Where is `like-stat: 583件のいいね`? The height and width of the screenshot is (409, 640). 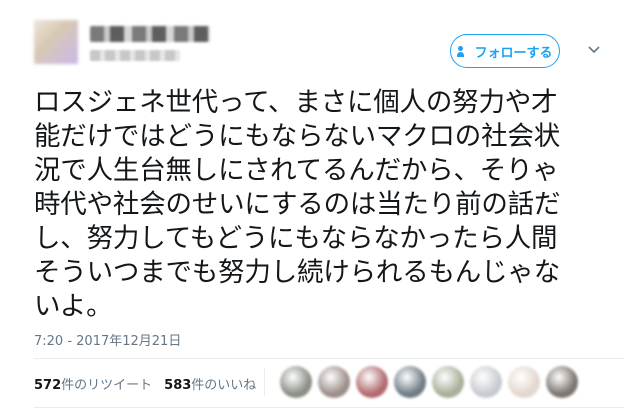
like-stat: 583件のいいね is located at coordinates (210, 383).